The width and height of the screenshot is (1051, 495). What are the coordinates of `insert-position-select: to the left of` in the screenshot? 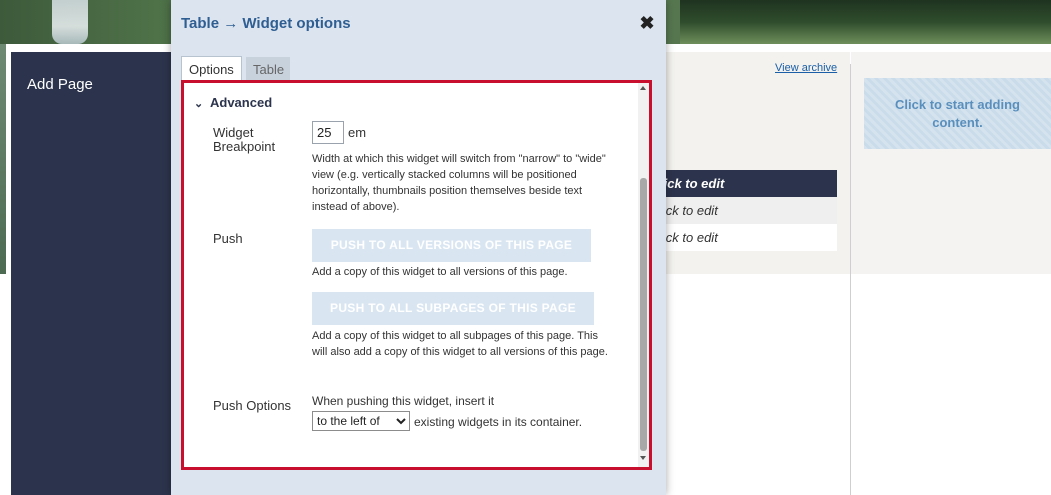 It's located at (361, 421).